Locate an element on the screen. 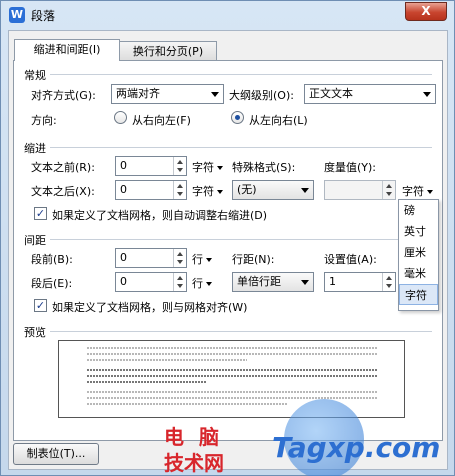  spacing-heading: 间距 is located at coordinates (35, 240).